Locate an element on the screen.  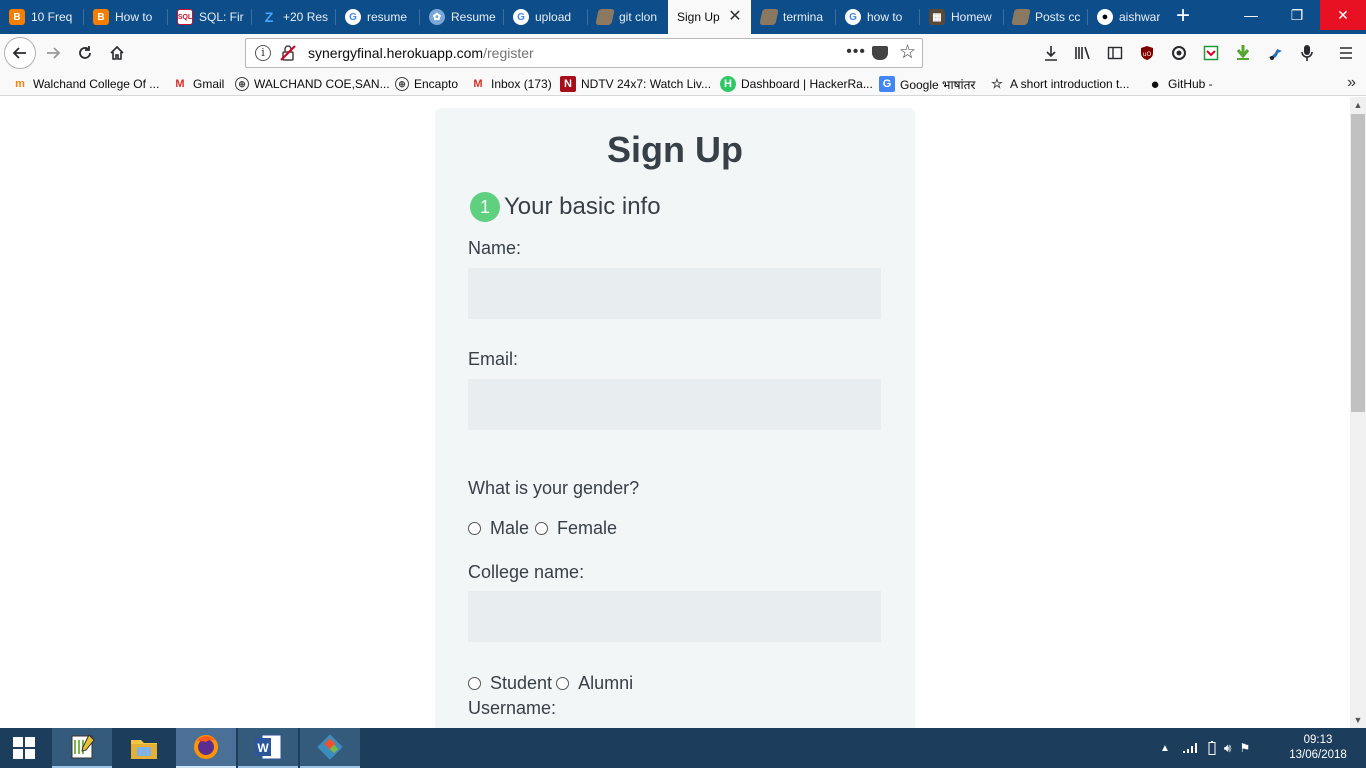
downloads-icon is located at coordinates (1051, 53).